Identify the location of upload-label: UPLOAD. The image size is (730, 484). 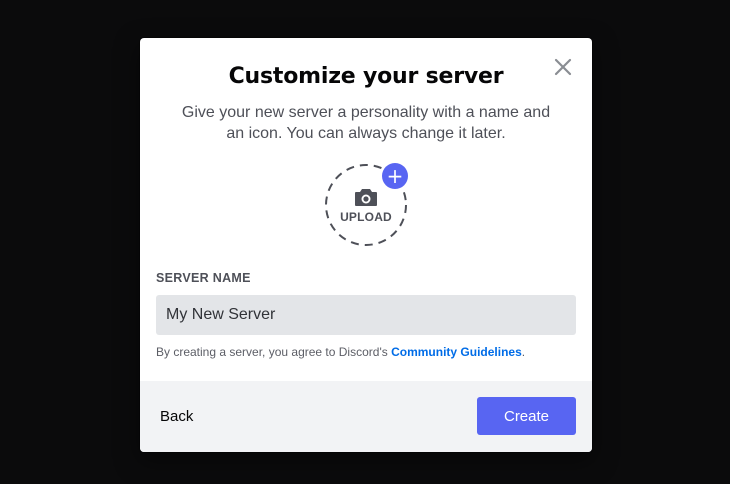
(366, 217).